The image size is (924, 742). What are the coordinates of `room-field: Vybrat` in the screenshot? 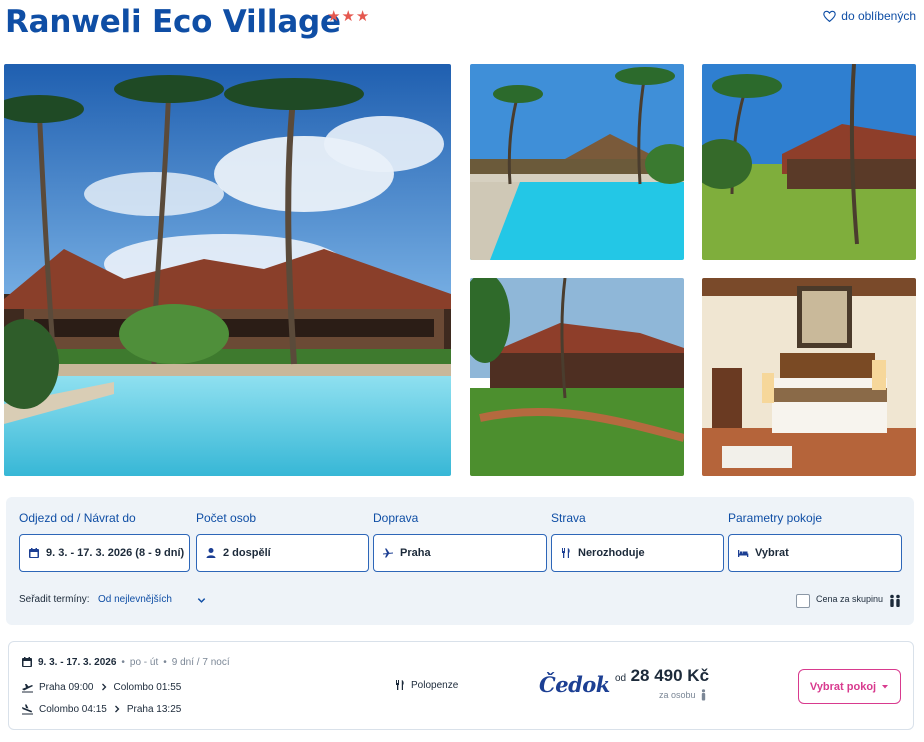 It's located at (815, 553).